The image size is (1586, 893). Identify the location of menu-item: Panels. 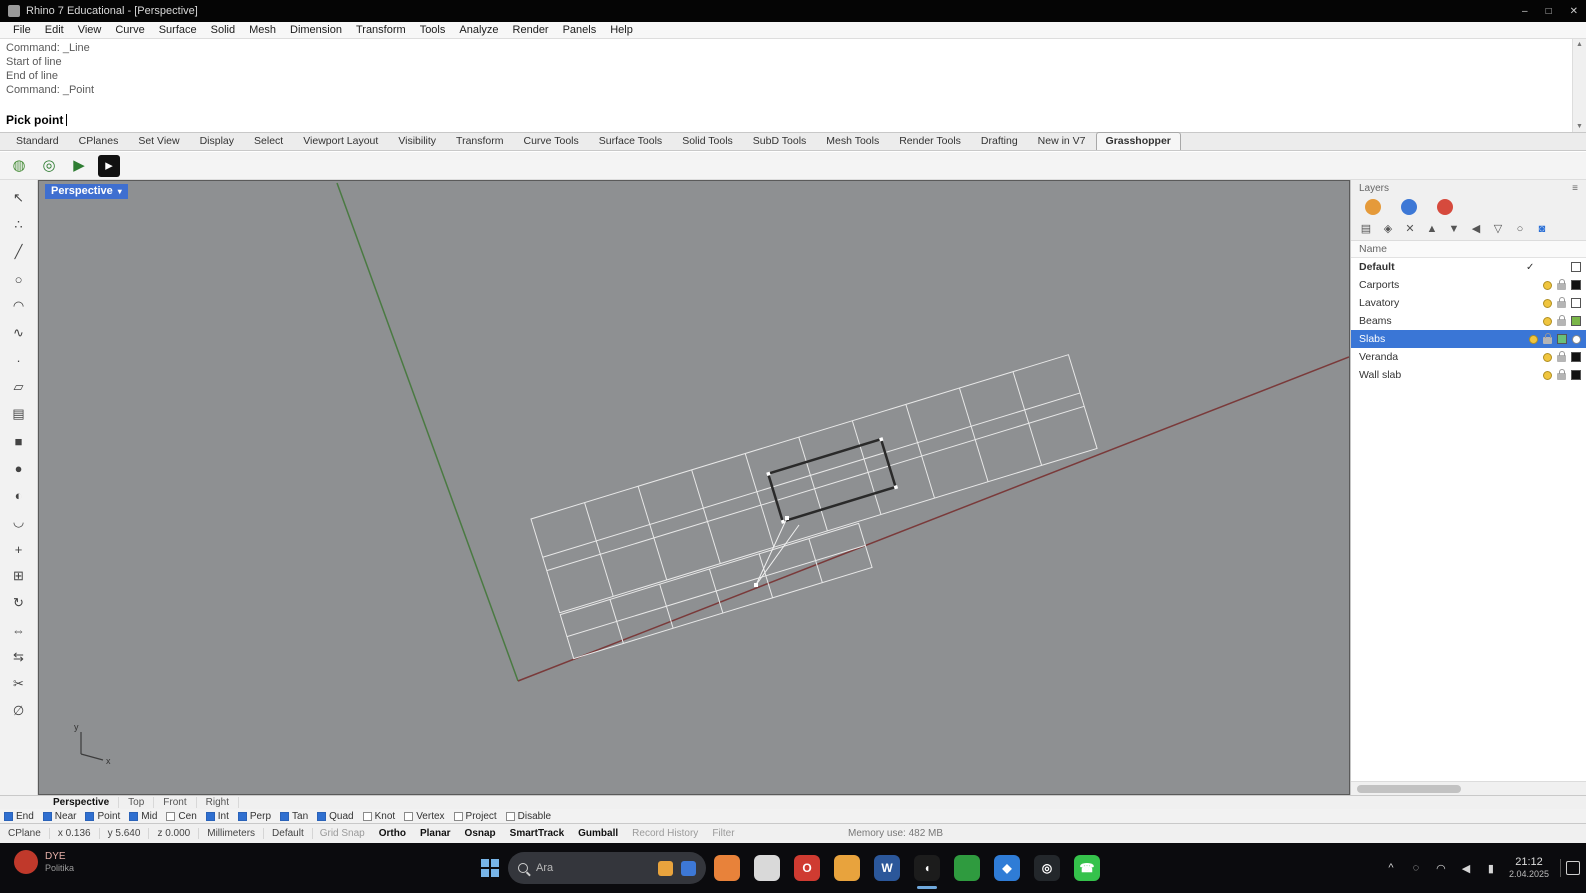
(580, 30).